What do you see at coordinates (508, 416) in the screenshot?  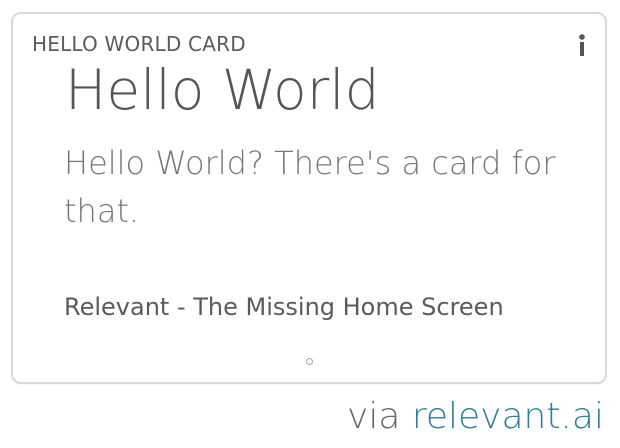 I see `relevant-ai-link: relevant.ai` at bounding box center [508, 416].